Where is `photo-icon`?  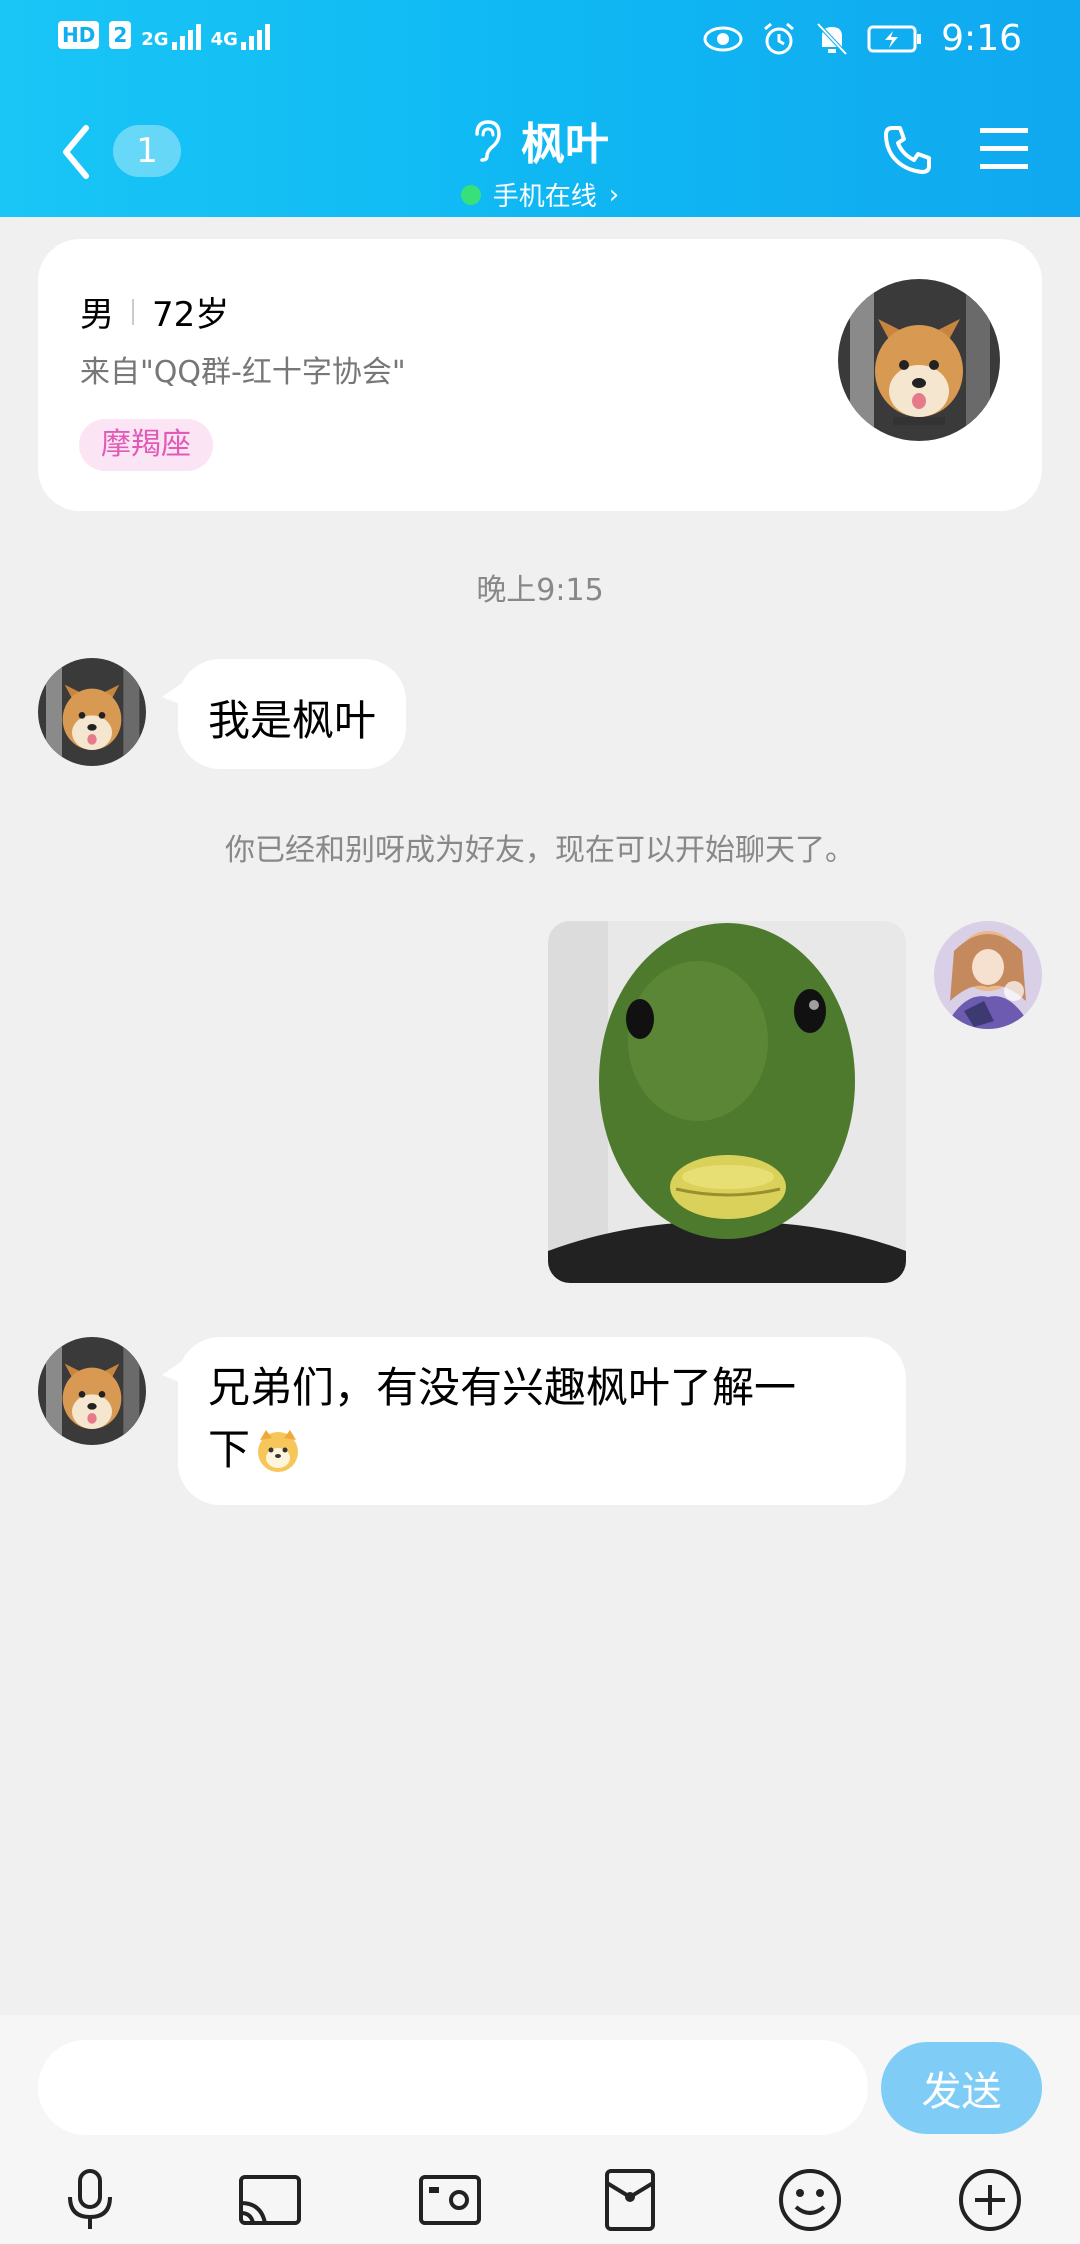 photo-icon is located at coordinates (450, 2200).